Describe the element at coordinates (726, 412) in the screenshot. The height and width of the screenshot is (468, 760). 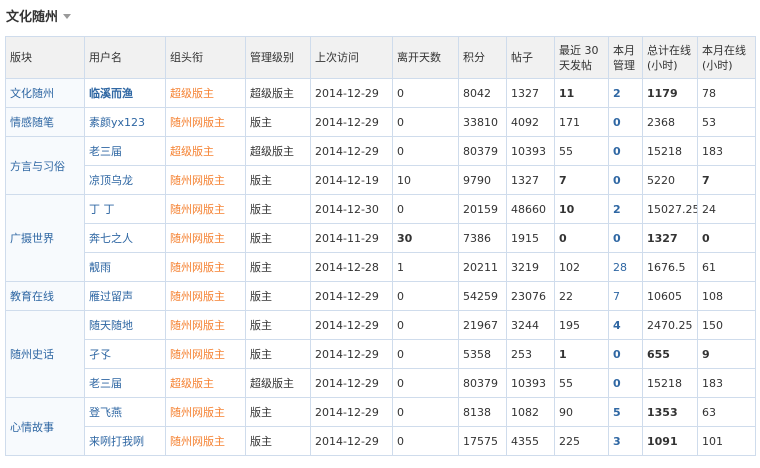
I see `monthly-online-cell: 63` at that location.